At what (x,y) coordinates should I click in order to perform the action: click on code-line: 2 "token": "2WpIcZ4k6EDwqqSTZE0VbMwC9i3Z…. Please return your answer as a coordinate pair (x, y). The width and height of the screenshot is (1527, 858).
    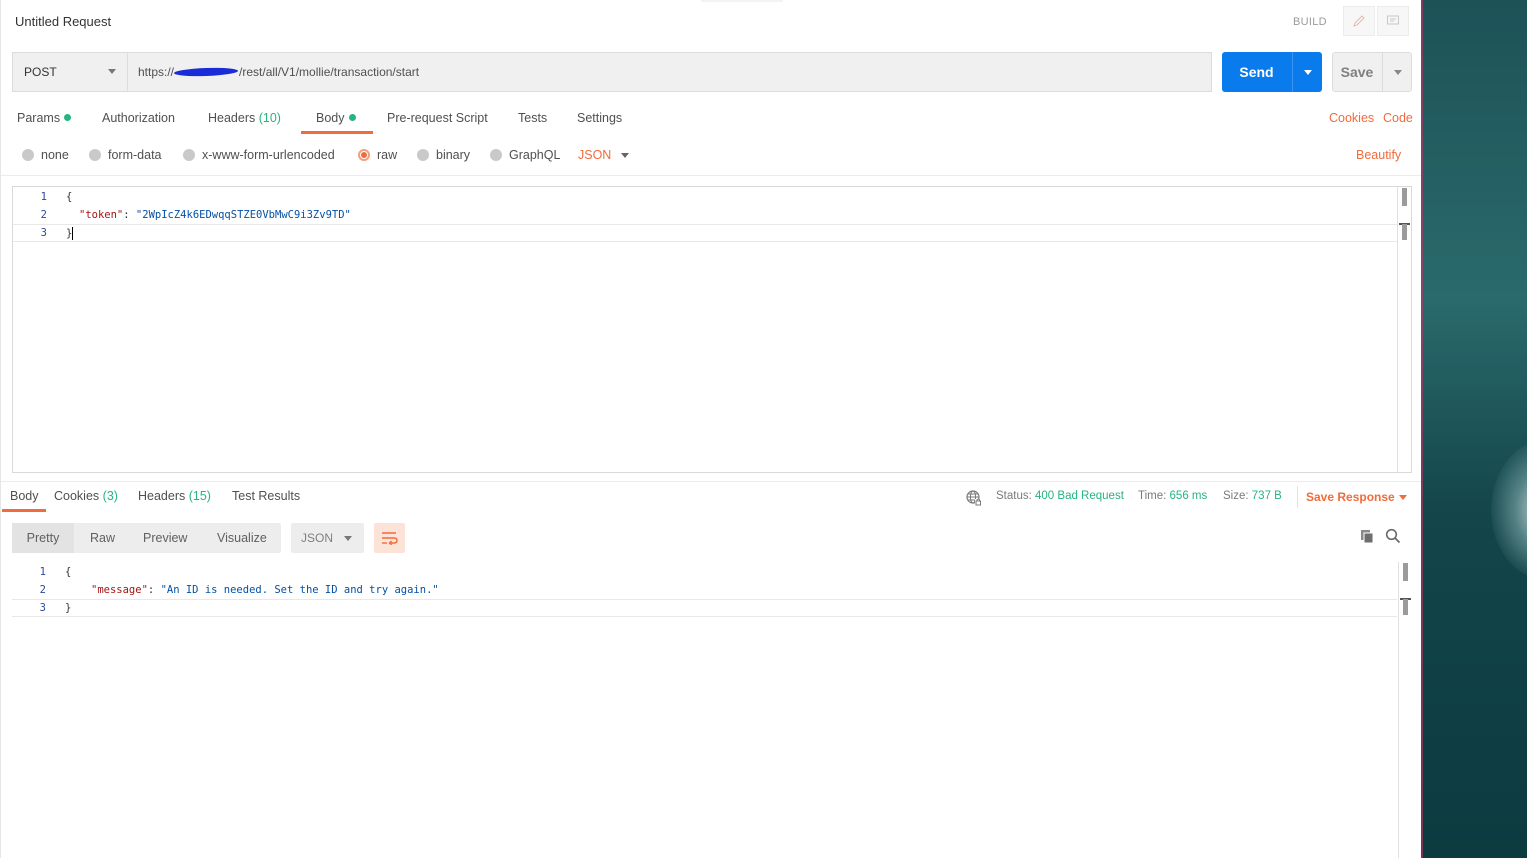
    Looking at the image, I should click on (705, 215).